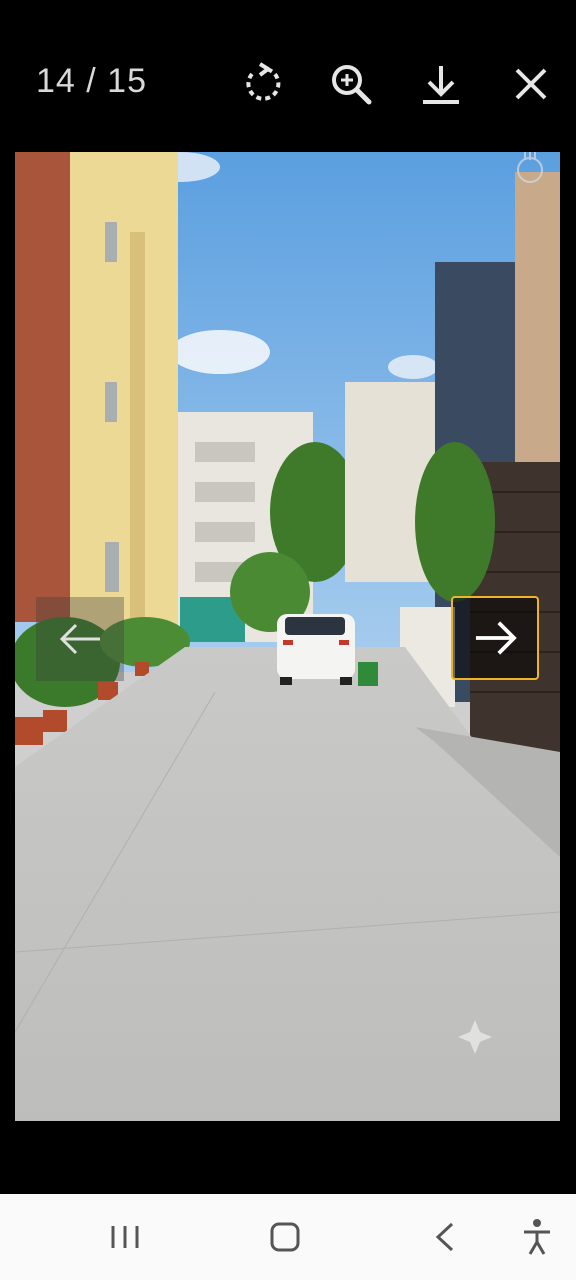  I want to click on system-navigation-bar, so click(288, 1237).